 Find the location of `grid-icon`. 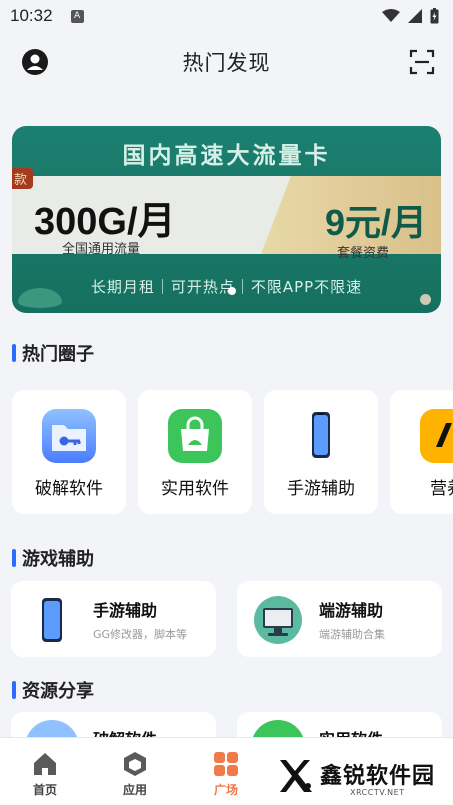

grid-icon is located at coordinates (226, 764).